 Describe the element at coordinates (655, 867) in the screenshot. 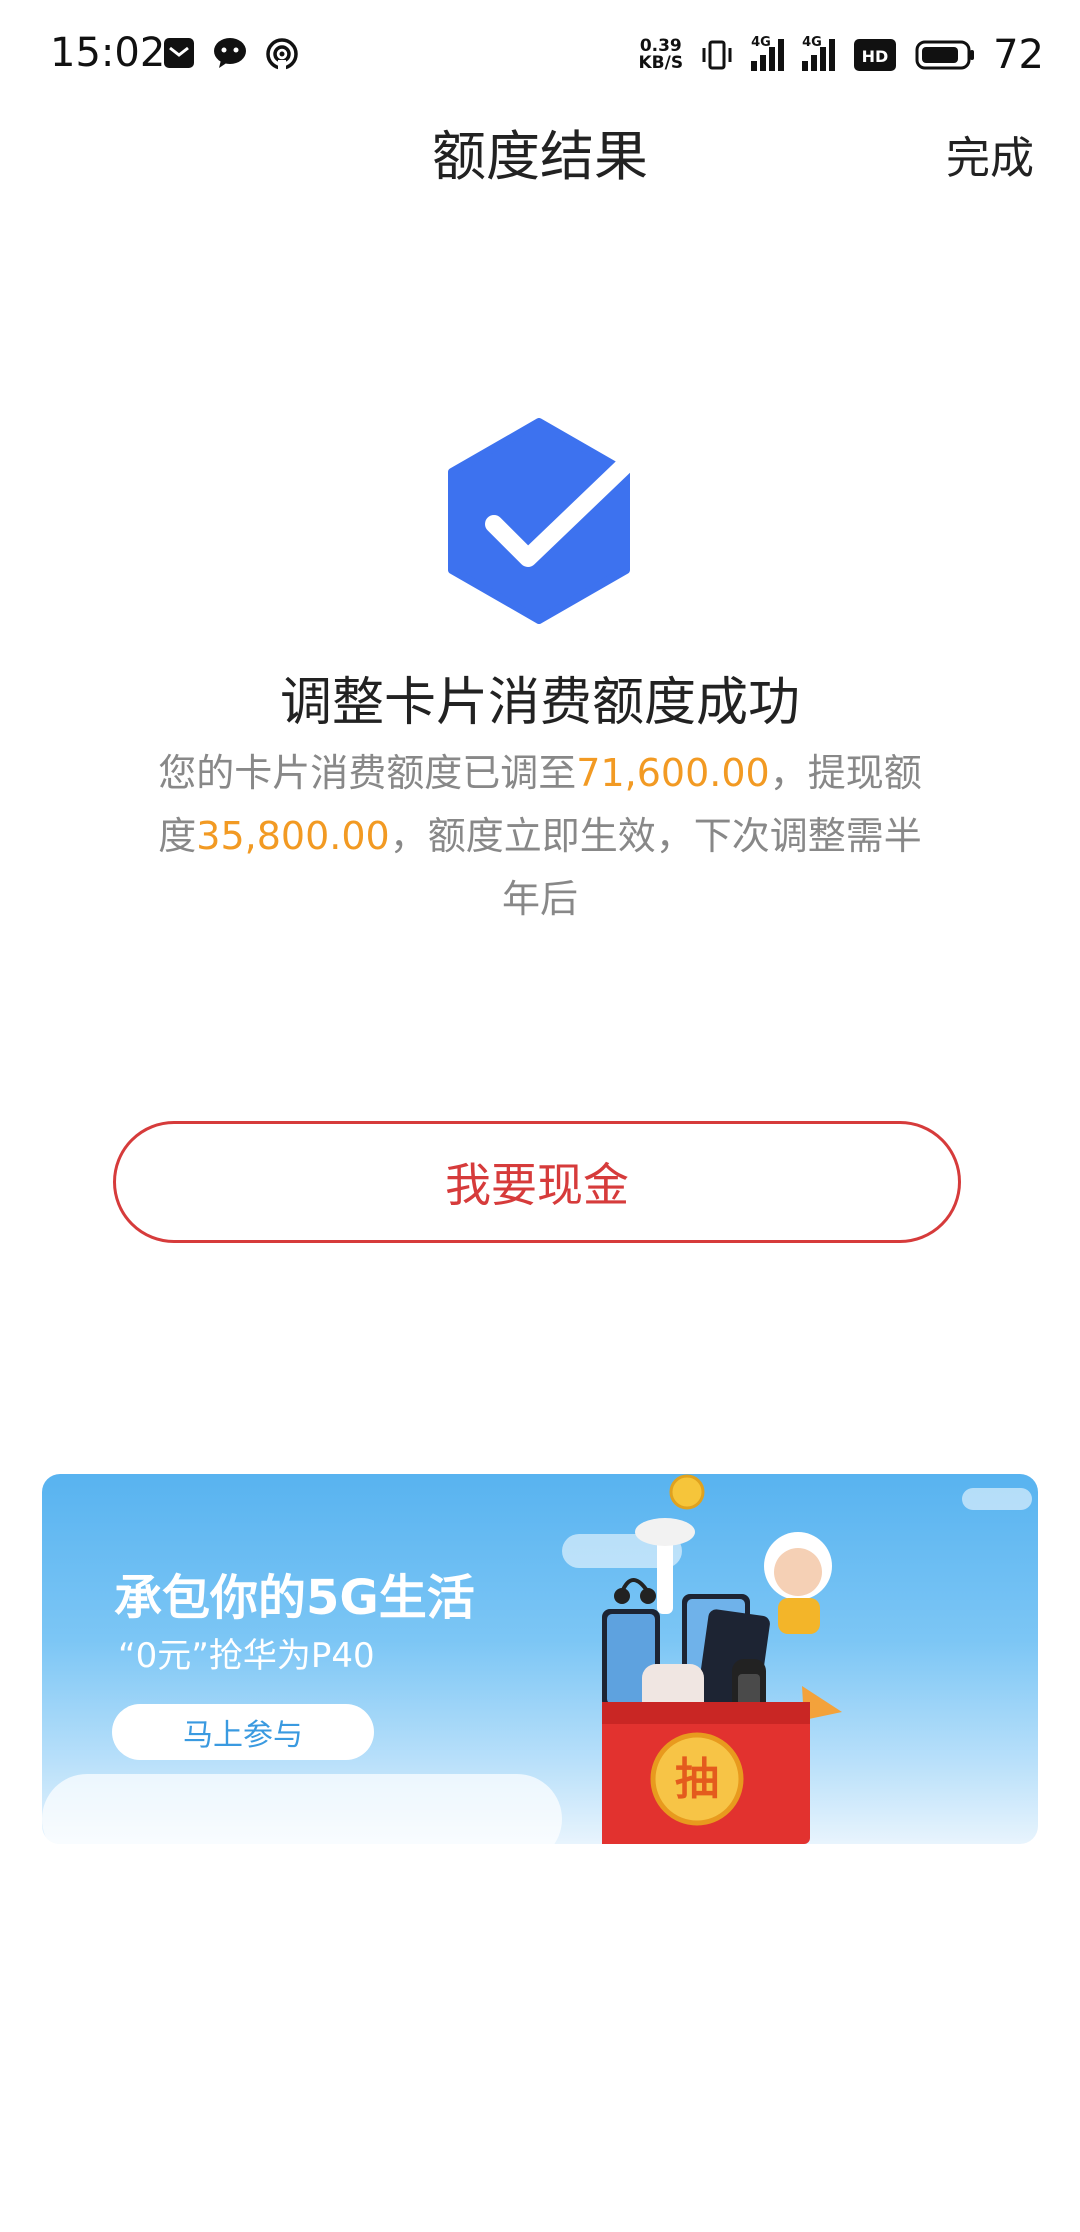

I see `desc-text: ，额度立即生效，下次调整需半年后` at that location.